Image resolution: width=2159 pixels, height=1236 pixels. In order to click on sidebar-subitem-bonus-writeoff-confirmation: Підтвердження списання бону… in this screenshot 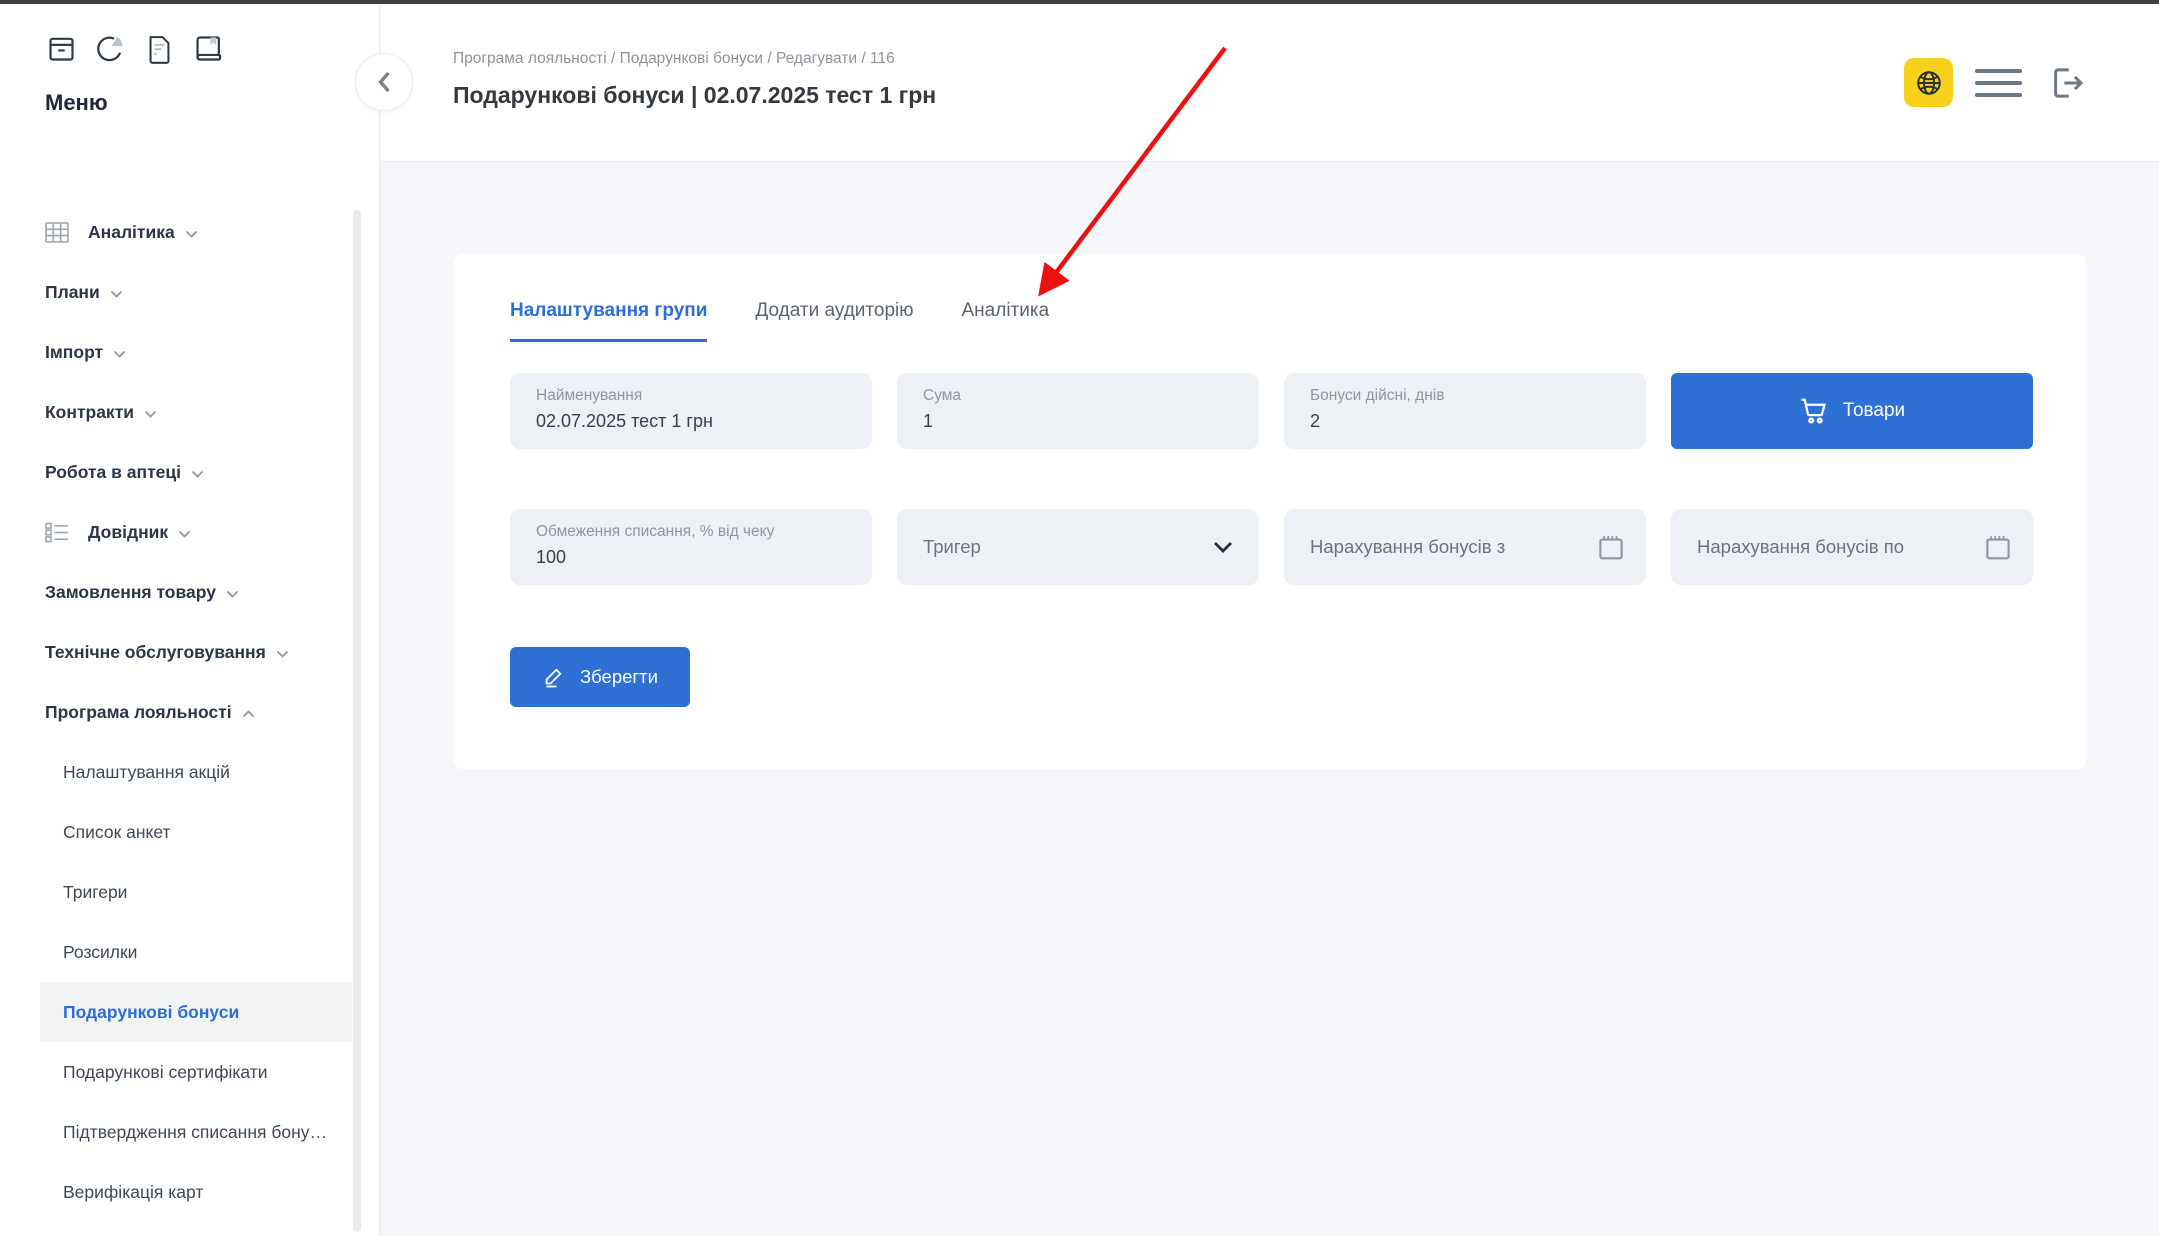, I will do `click(190, 1132)`.